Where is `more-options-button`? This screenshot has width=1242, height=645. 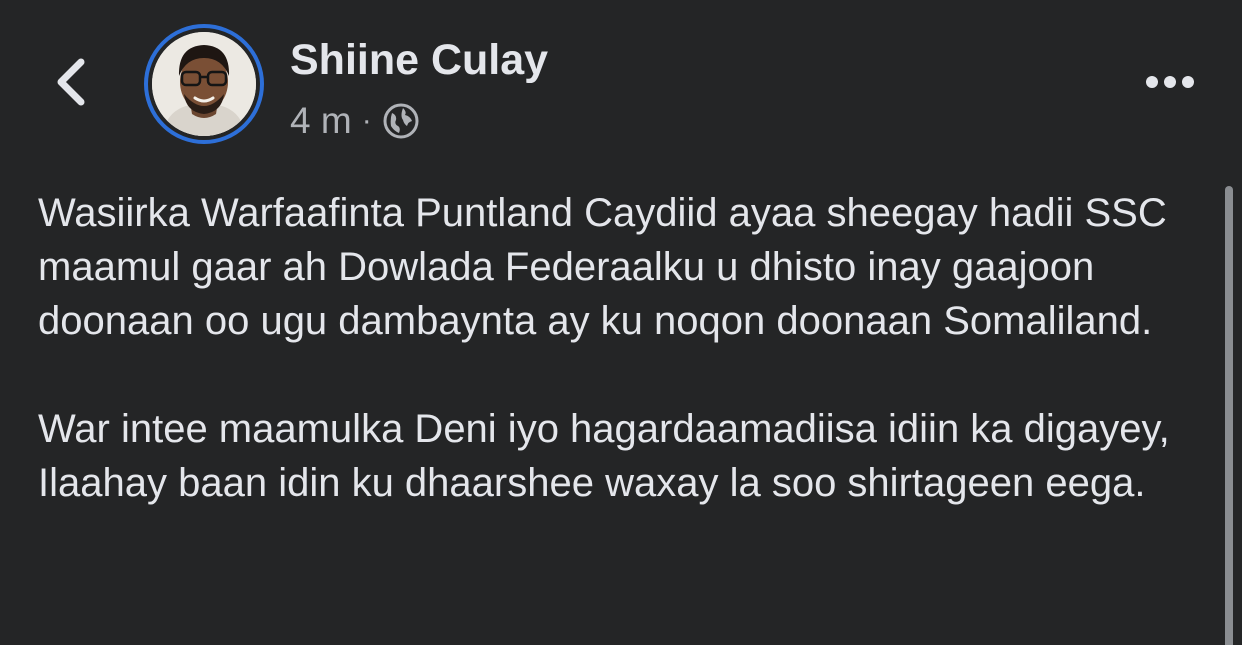
more-options-button is located at coordinates (1170, 82).